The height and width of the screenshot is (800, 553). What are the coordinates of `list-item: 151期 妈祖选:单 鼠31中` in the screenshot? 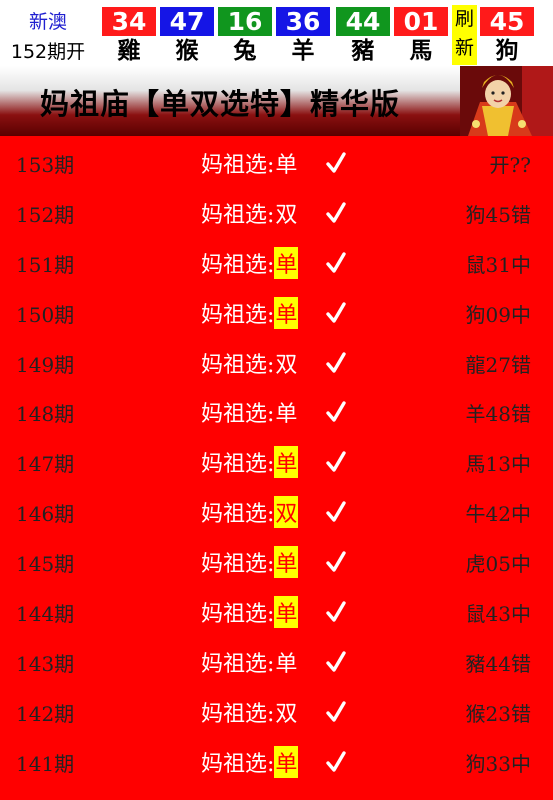 It's located at (276, 261).